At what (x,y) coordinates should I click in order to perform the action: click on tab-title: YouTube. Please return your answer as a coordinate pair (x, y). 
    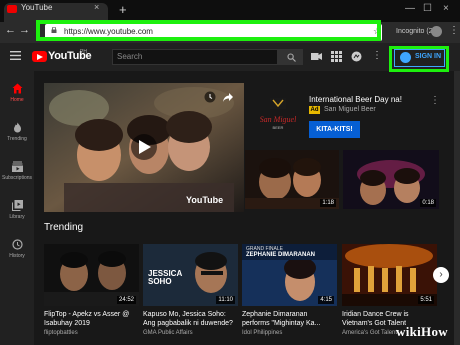
    Looking at the image, I should click on (37, 7).